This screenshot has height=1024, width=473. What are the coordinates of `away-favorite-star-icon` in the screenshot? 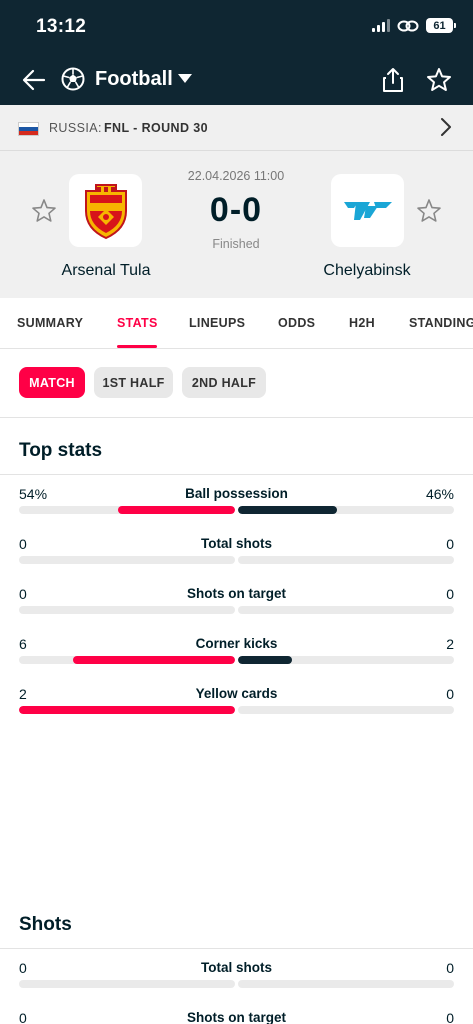 It's located at (429, 211).